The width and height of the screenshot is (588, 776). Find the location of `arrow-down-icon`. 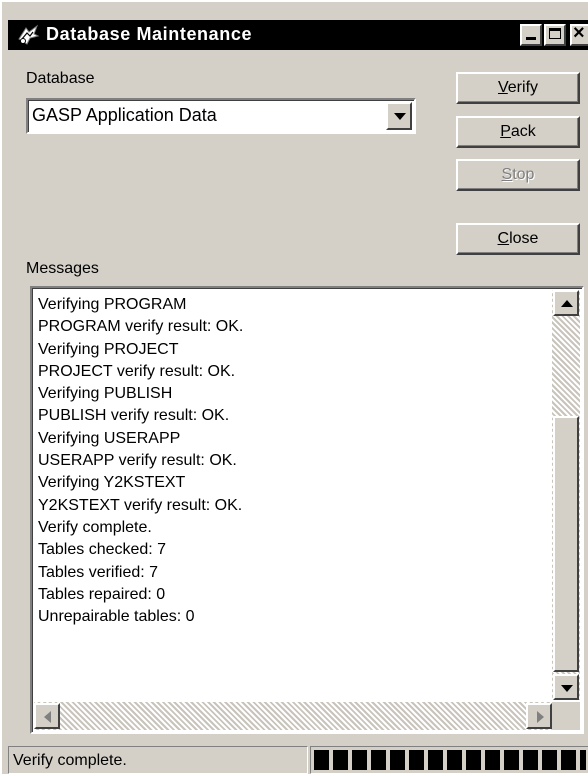

arrow-down-icon is located at coordinates (567, 688).